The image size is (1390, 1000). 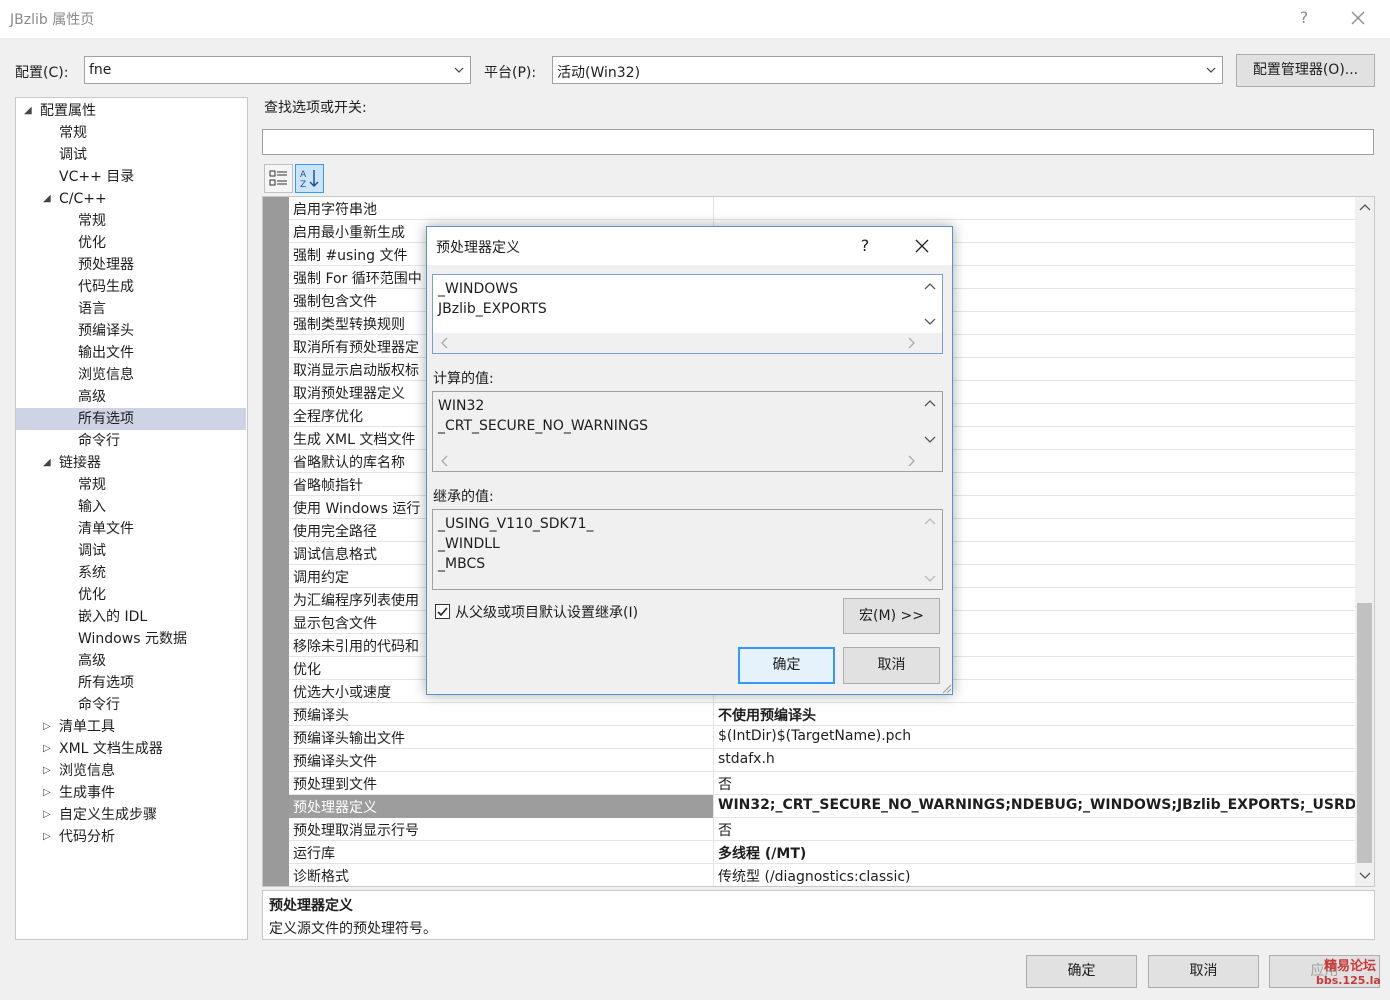 I want to click on horizontal-scrollbar, so click(x=687, y=343).